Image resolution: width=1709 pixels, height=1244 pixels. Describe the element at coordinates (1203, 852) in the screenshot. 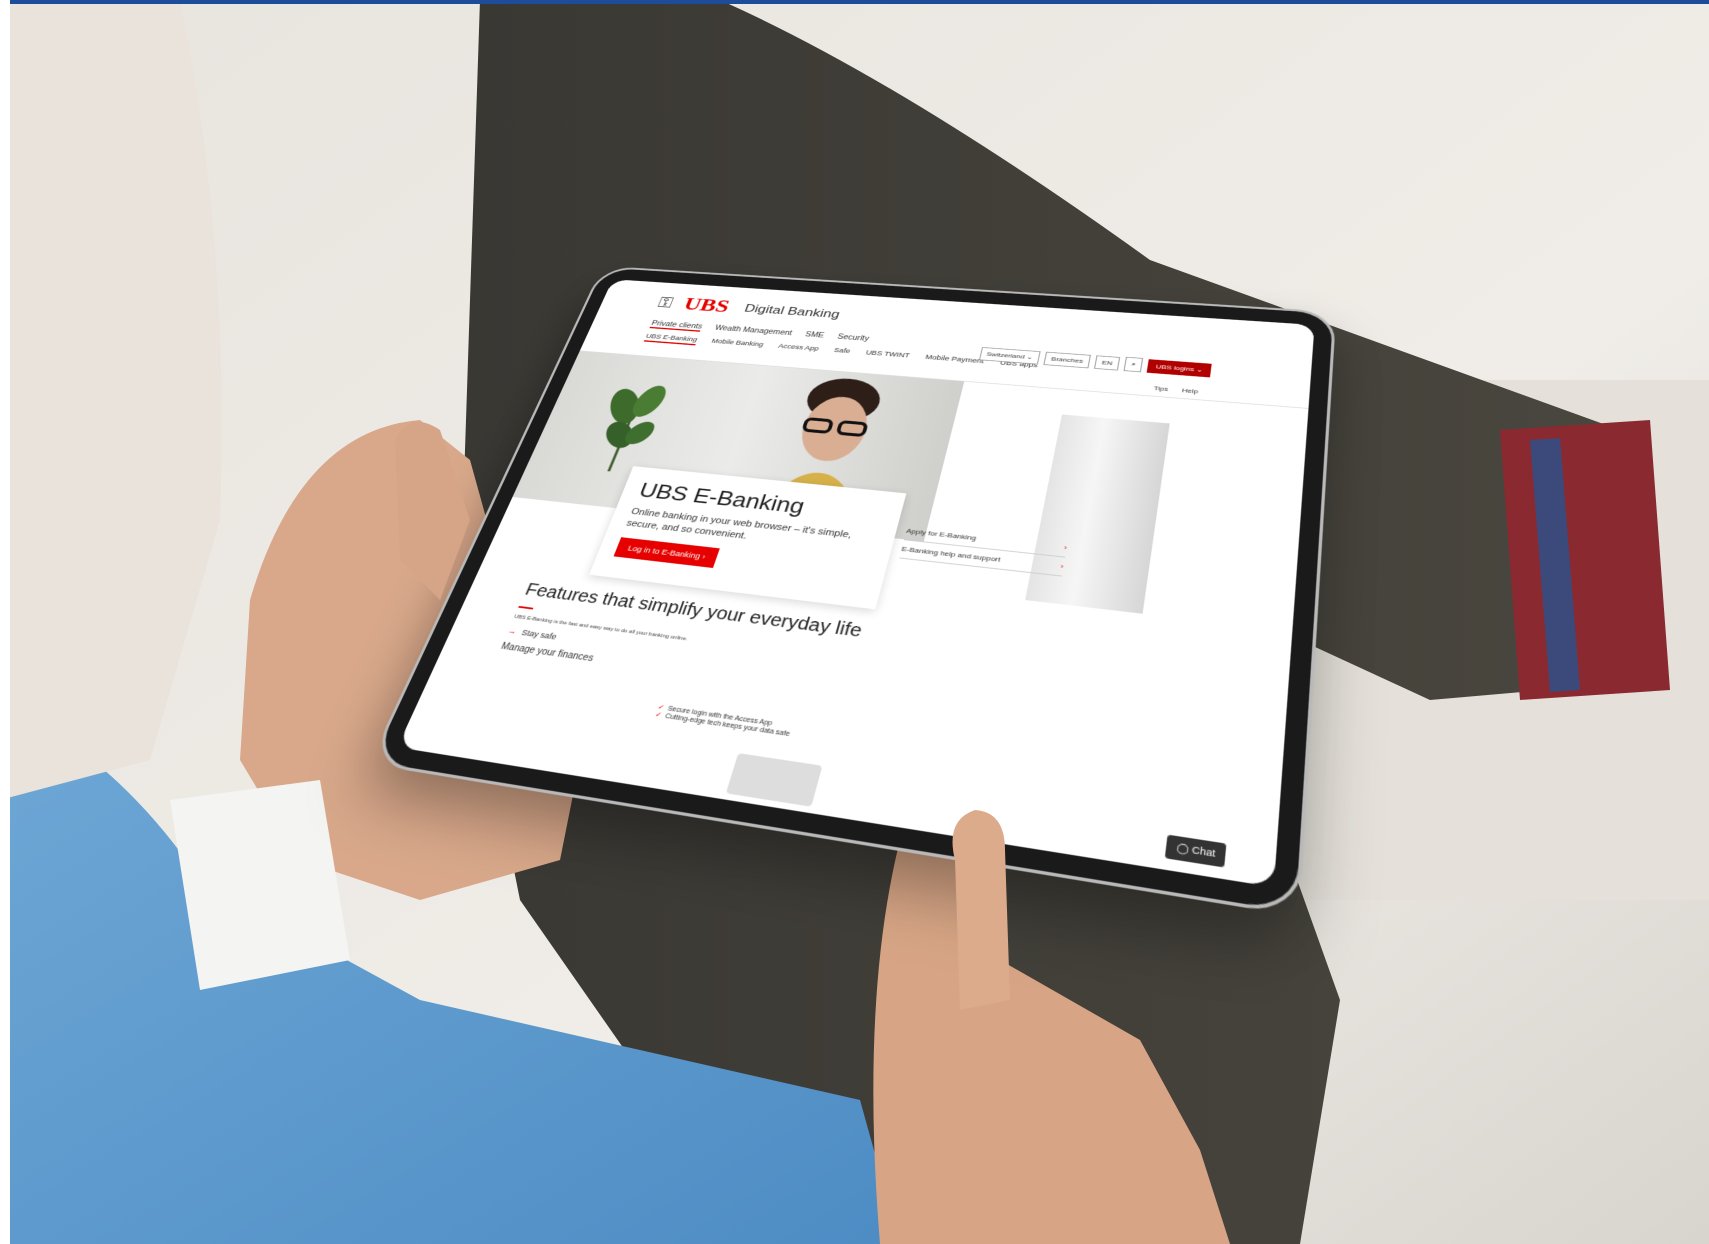

I see `chat-label: Chat` at that location.